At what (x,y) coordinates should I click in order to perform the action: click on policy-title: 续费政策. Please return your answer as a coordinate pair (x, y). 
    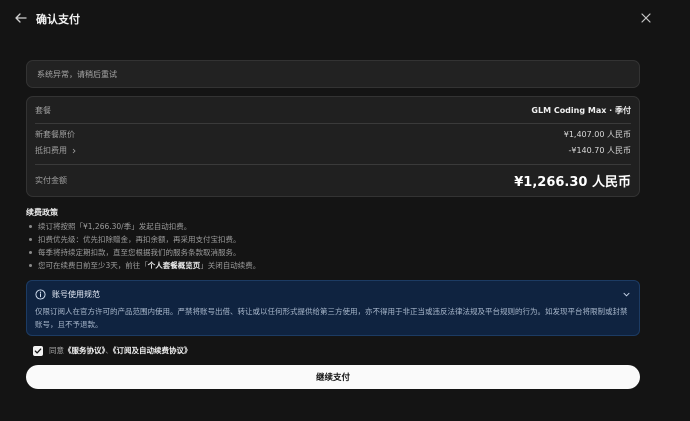
    Looking at the image, I should click on (42, 212).